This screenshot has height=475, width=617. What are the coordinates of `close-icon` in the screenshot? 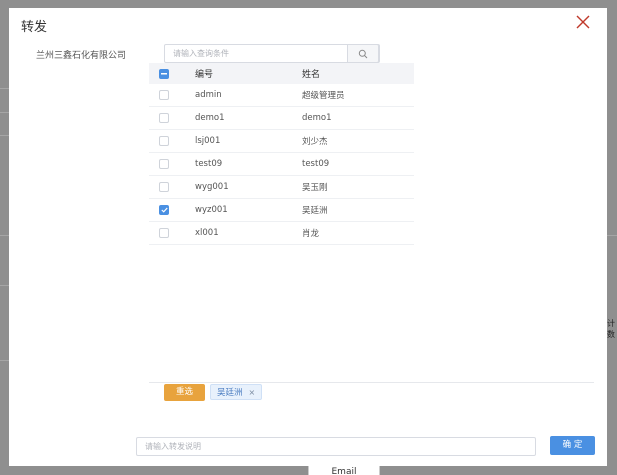 It's located at (583, 22).